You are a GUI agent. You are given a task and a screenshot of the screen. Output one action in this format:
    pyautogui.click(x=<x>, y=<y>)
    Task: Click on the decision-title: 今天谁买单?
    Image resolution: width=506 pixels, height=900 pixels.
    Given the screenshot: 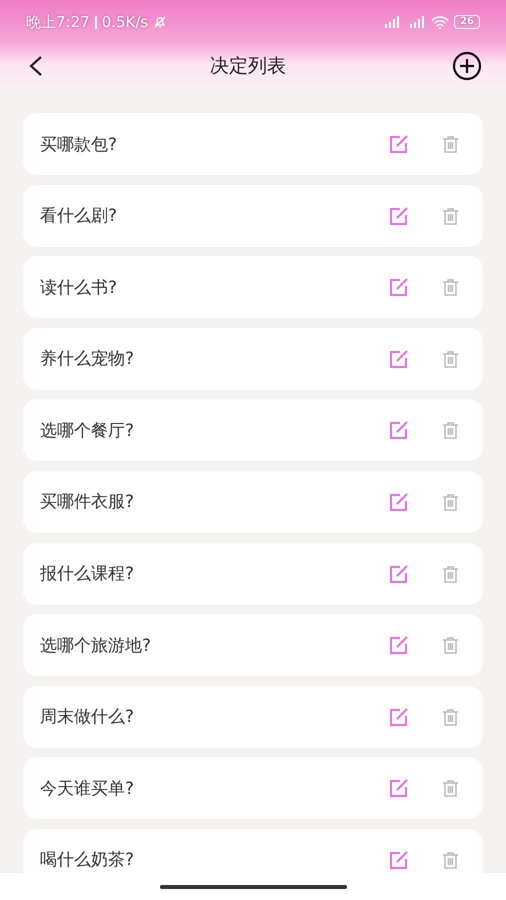 What is the action you would take?
    pyautogui.click(x=88, y=789)
    